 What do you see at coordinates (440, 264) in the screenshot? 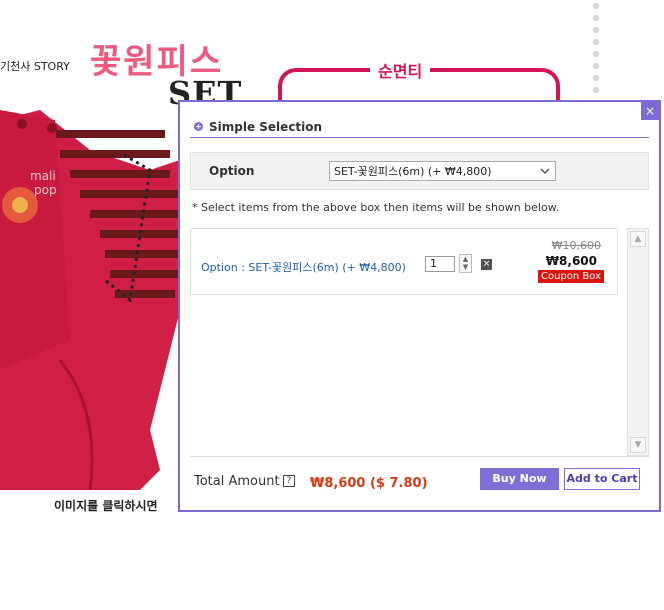
I see `quantity-input: 1` at bounding box center [440, 264].